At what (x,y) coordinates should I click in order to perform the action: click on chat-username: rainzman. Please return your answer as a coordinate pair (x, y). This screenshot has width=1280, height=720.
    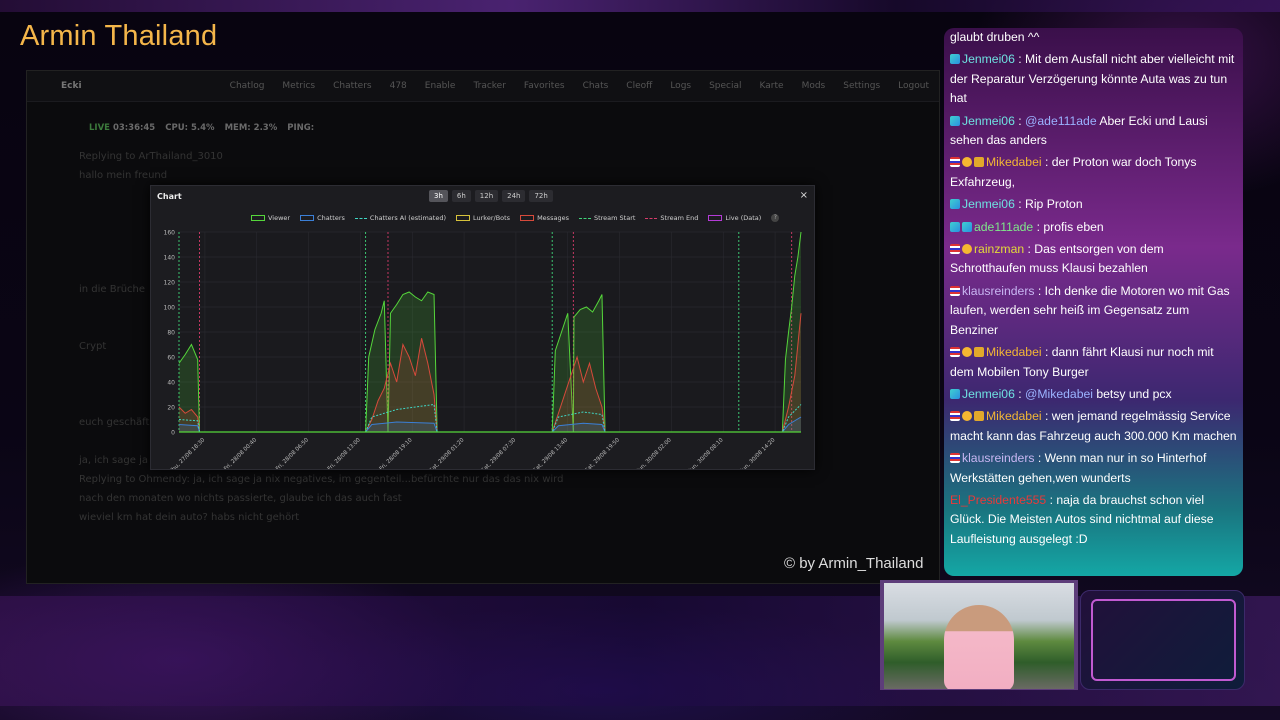
    Looking at the image, I should click on (999, 249).